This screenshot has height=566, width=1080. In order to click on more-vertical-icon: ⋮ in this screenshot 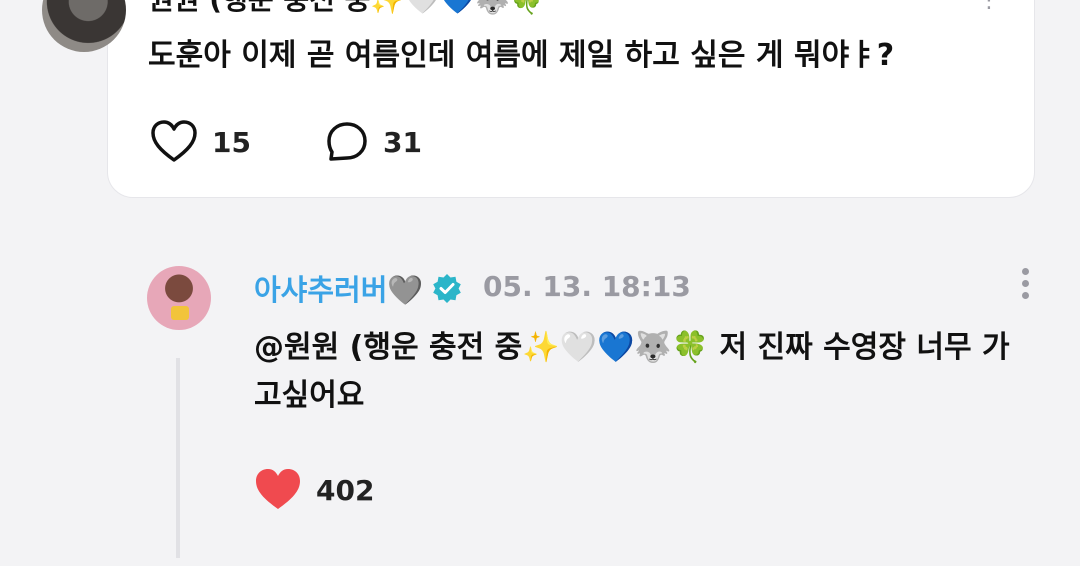, I will do `click(989, 6)`.